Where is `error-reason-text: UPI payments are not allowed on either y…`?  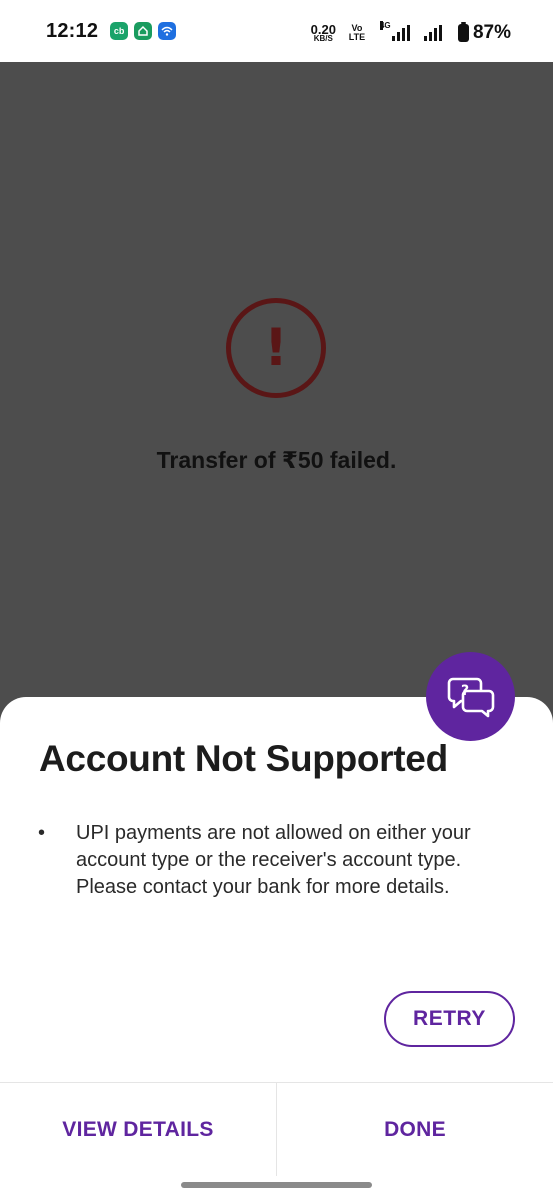 error-reason-text: UPI payments are not allowed on either y… is located at coordinates (273, 846).